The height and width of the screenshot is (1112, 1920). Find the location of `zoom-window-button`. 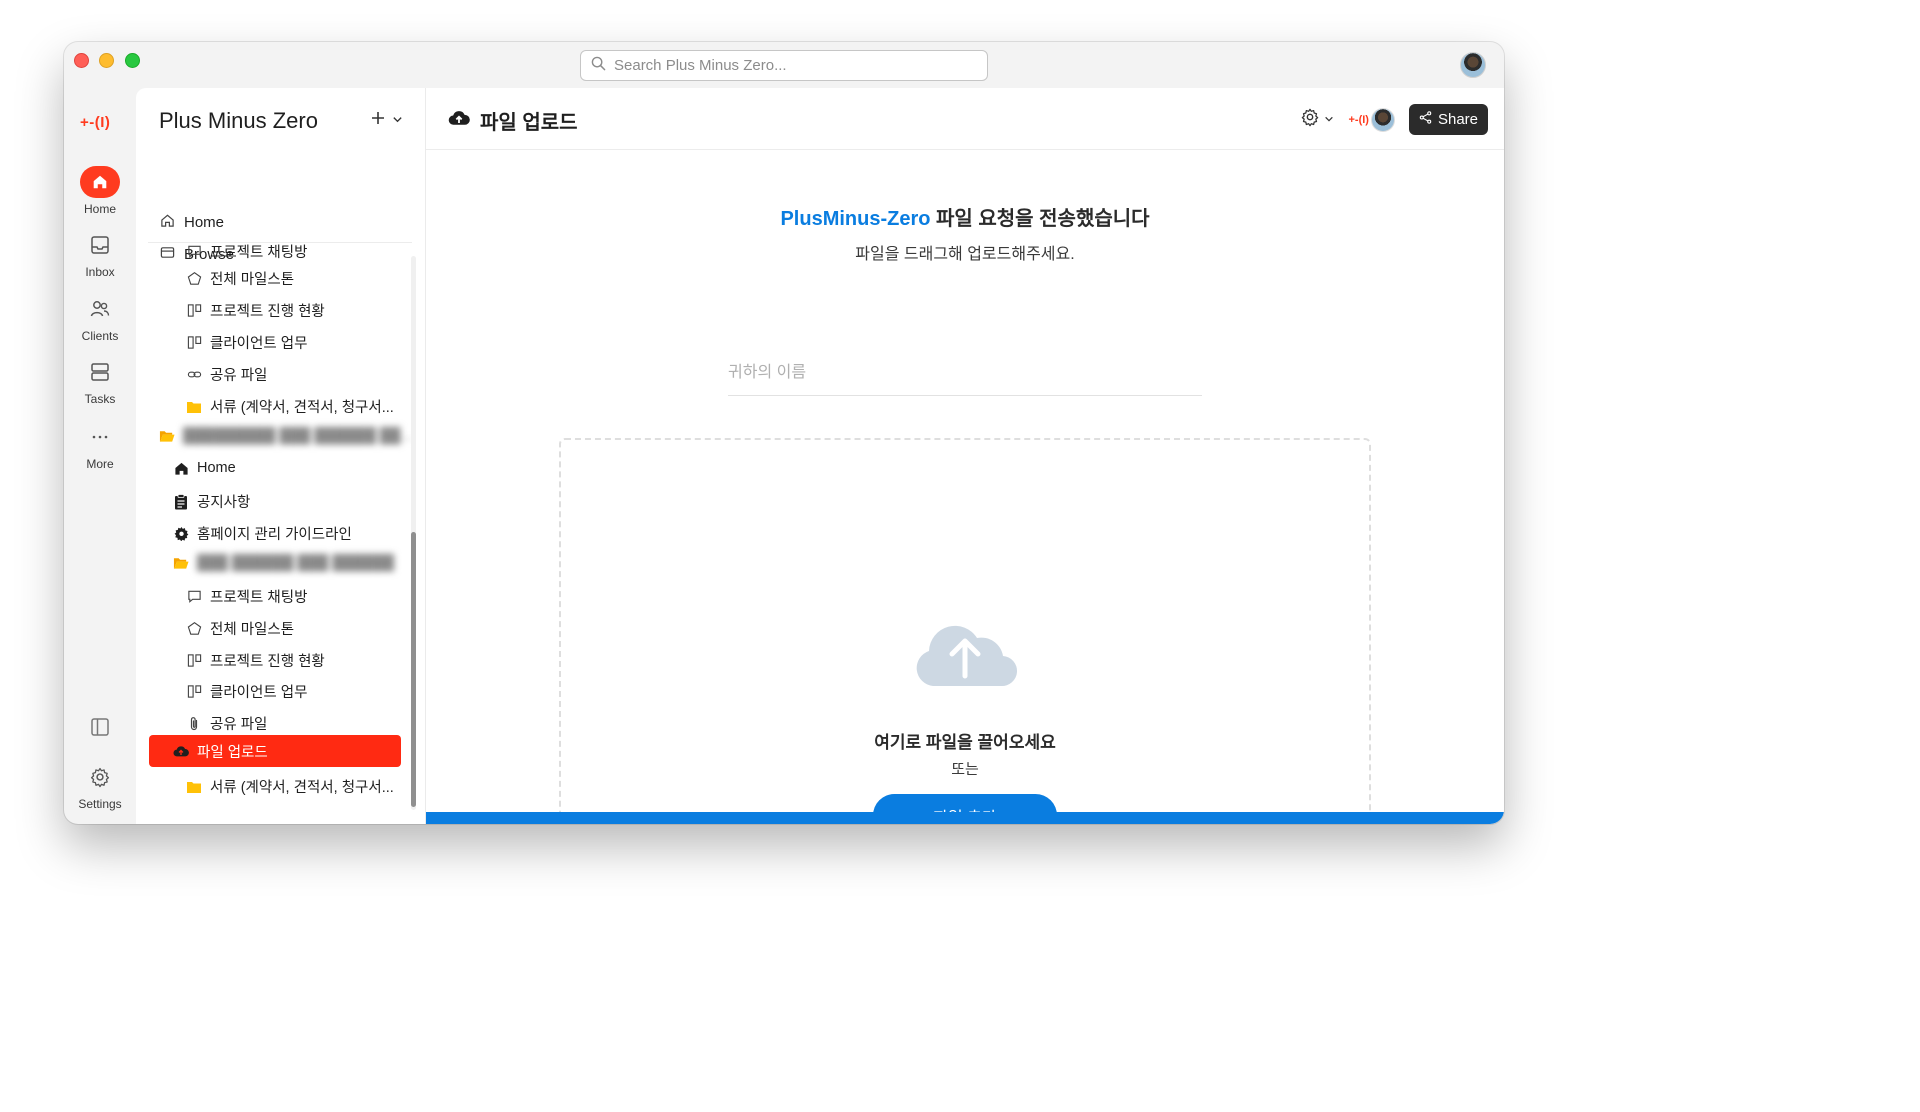

zoom-window-button is located at coordinates (132, 60).